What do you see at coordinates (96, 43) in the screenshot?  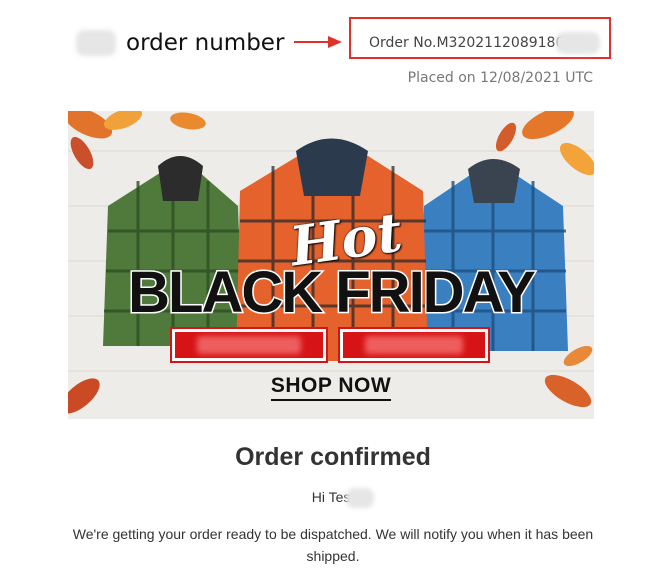 I see `redacted-avatar` at bounding box center [96, 43].